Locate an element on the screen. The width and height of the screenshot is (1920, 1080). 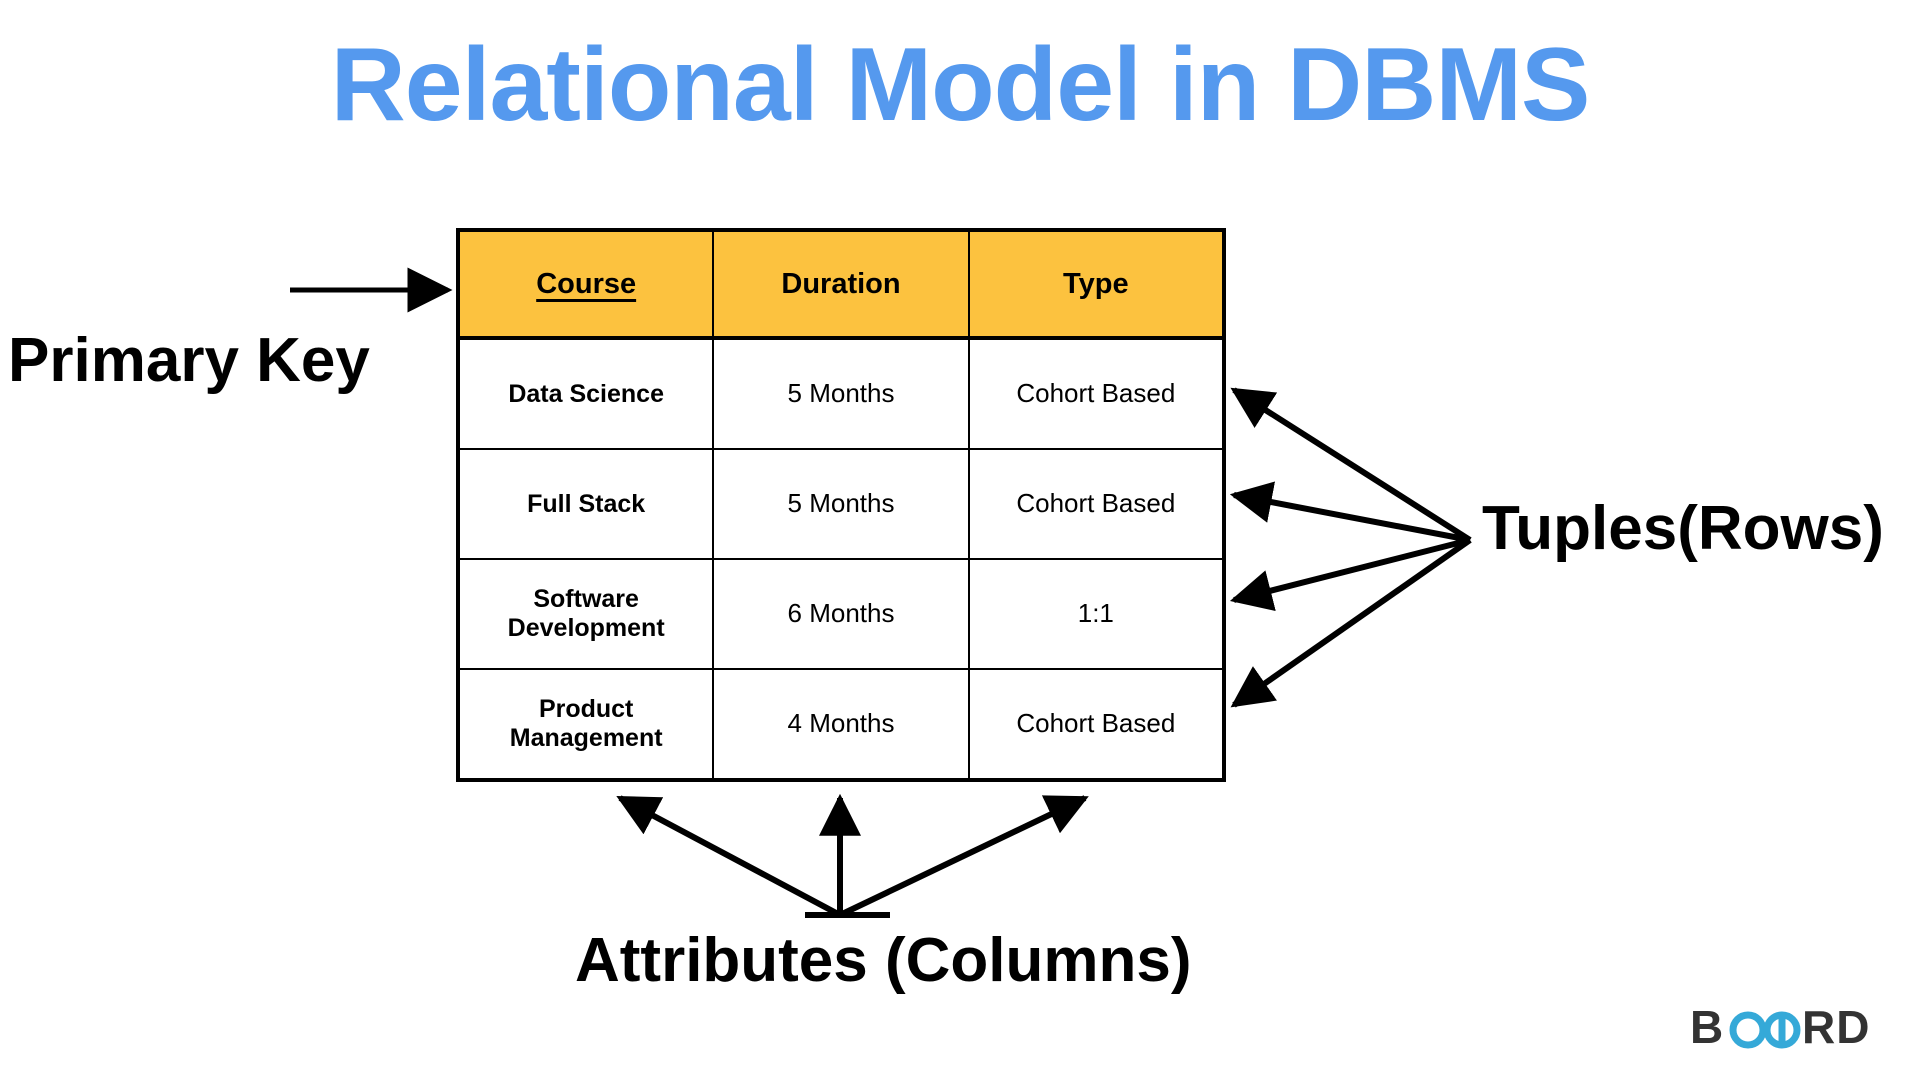
page-title: Relational Model in DBMS is located at coordinates (960, 85).